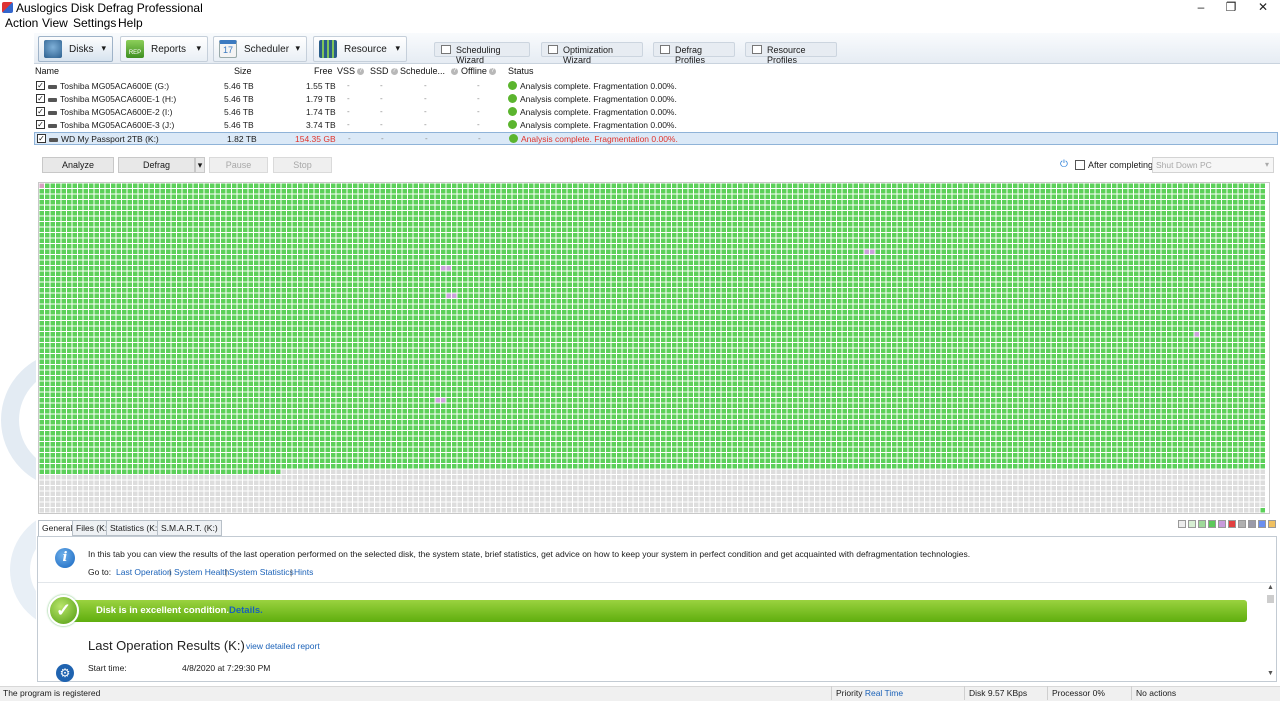  What do you see at coordinates (94, 23) in the screenshot?
I see `menu-settings: Settings` at bounding box center [94, 23].